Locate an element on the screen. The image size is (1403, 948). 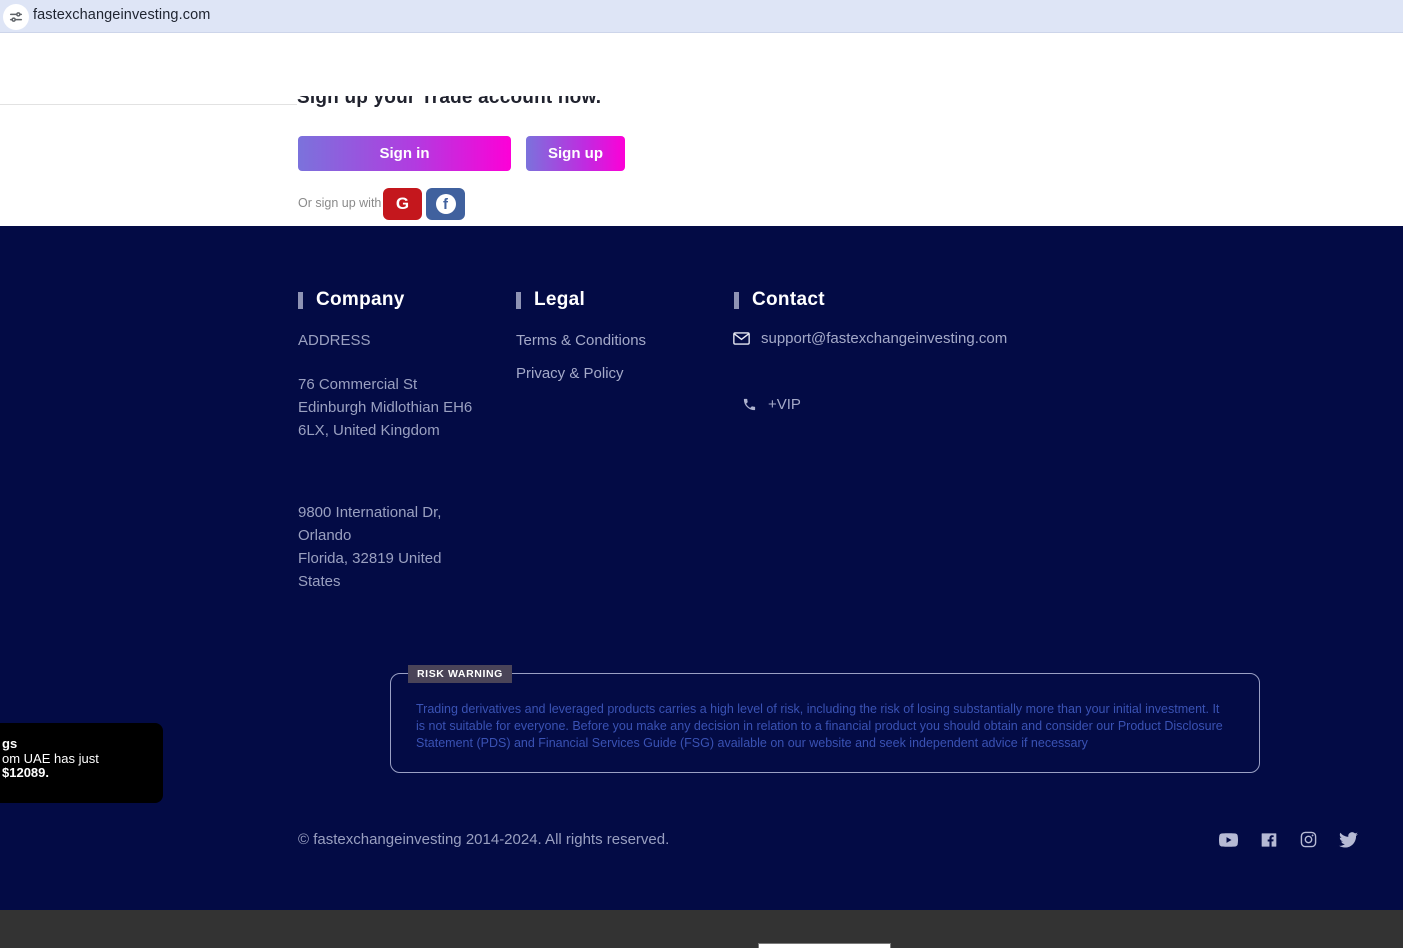
social-links is located at coordinates (1288, 839).